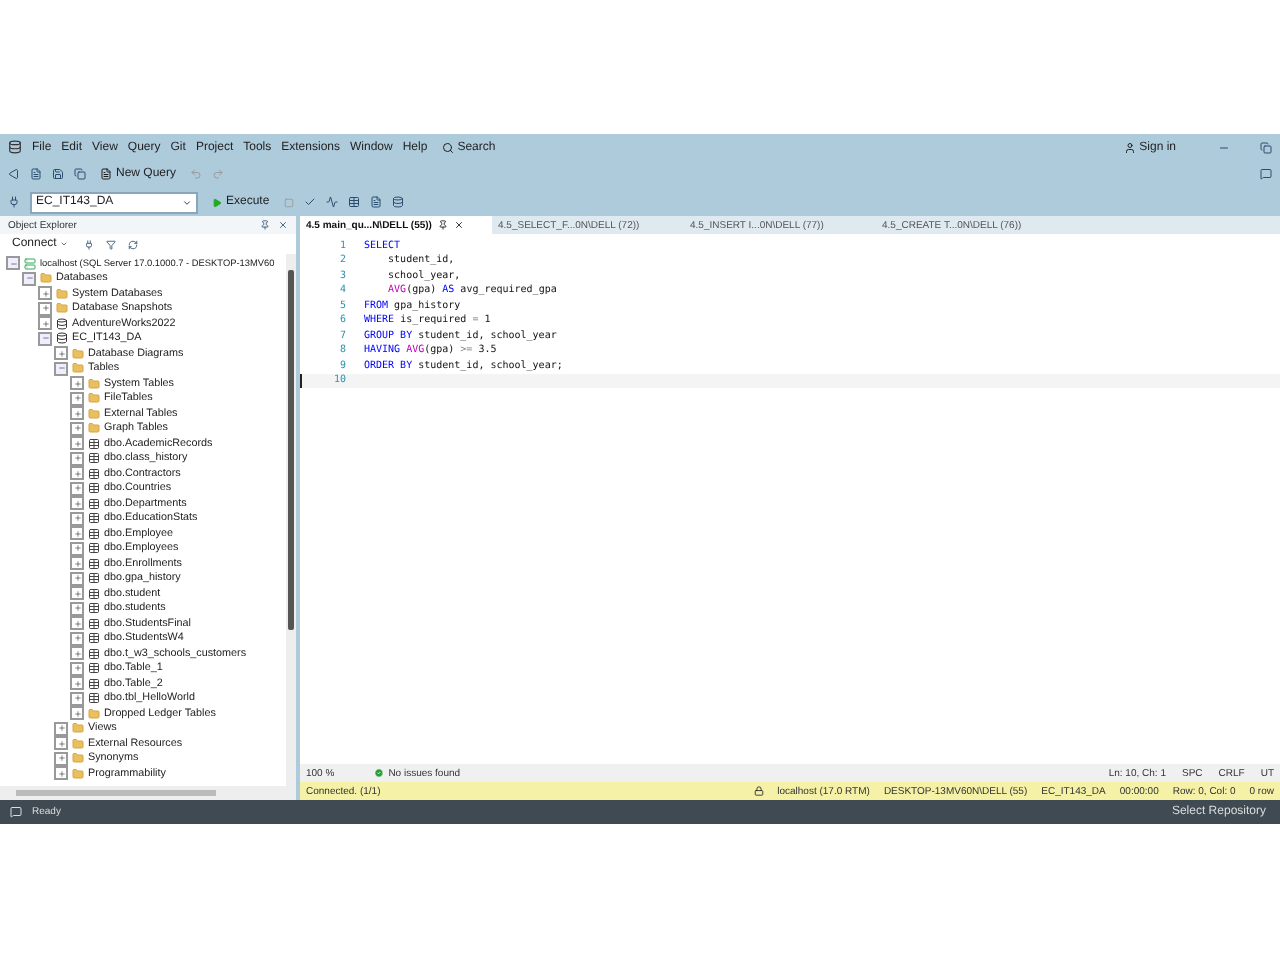  Describe the element at coordinates (111, 244) in the screenshot. I see `filter-icon` at that location.